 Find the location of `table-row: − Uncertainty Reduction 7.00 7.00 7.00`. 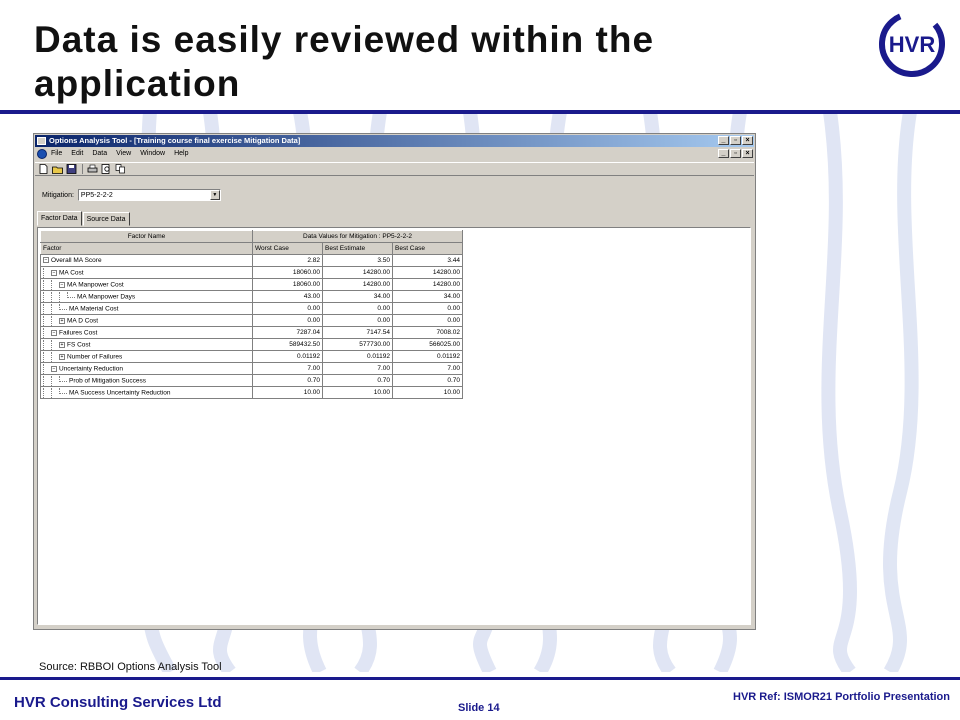

table-row: − Uncertainty Reduction 7.00 7.00 7.00 is located at coordinates (251, 368).